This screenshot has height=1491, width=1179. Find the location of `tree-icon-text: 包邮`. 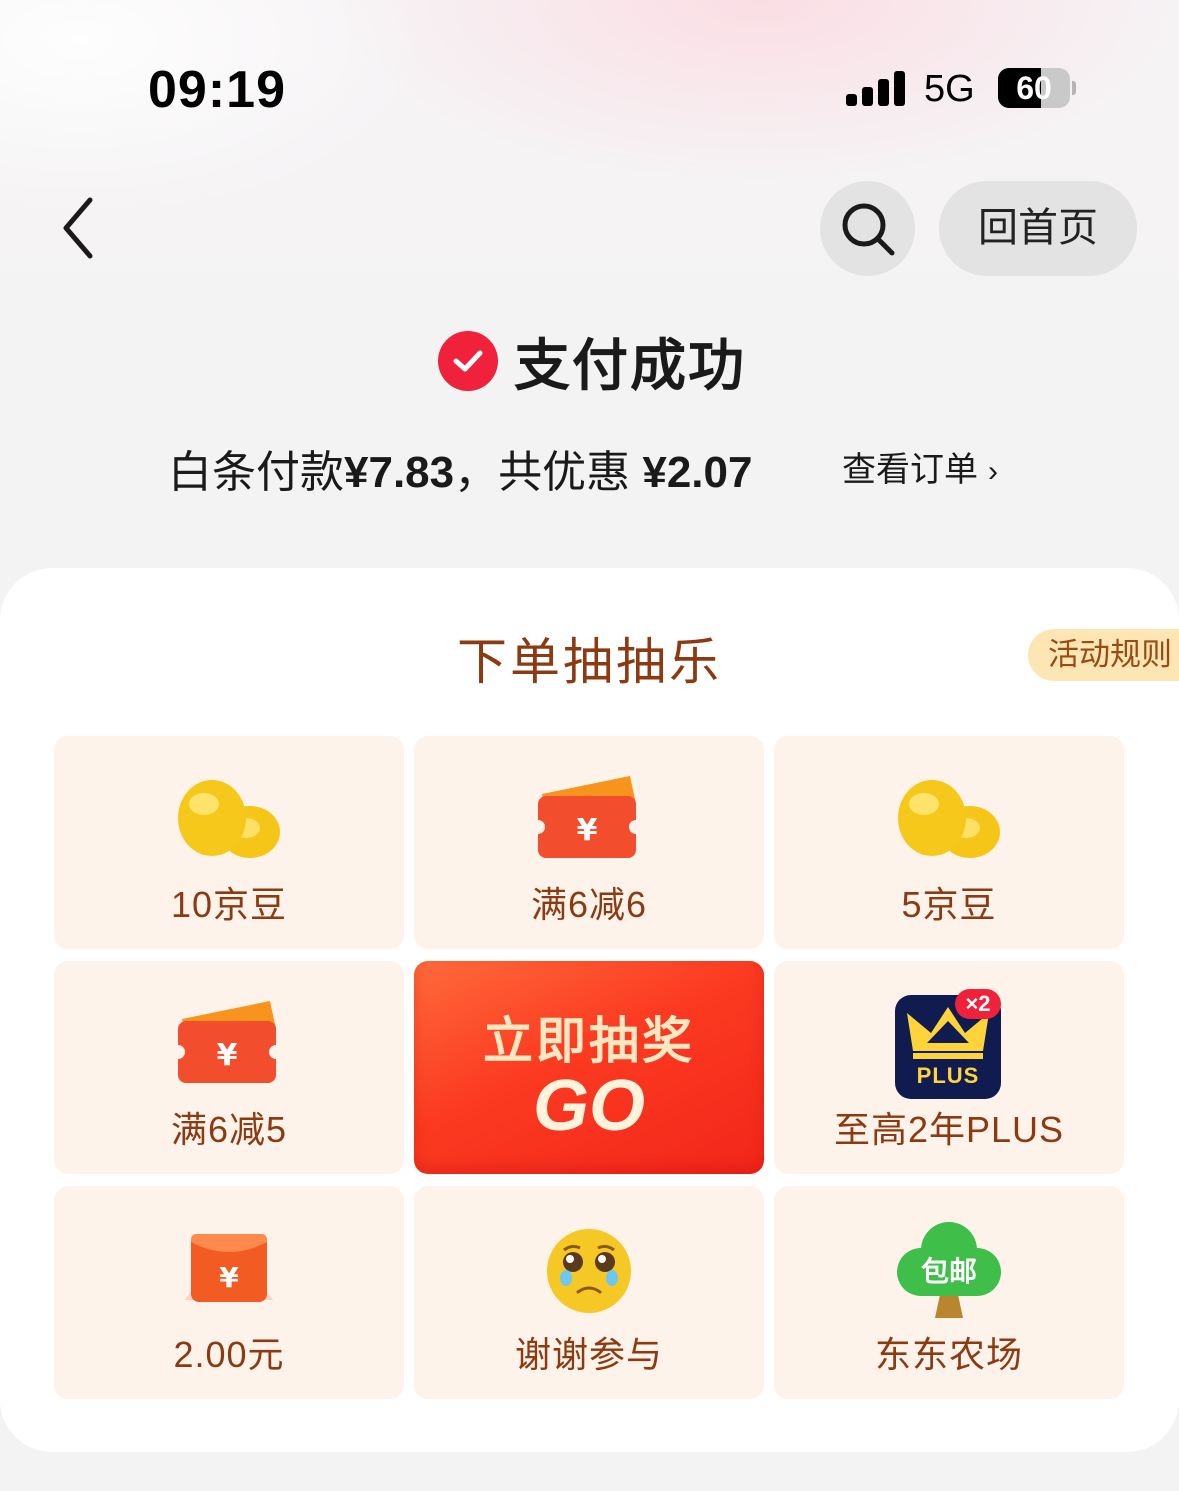

tree-icon-text: 包邮 is located at coordinates (948, 1271).